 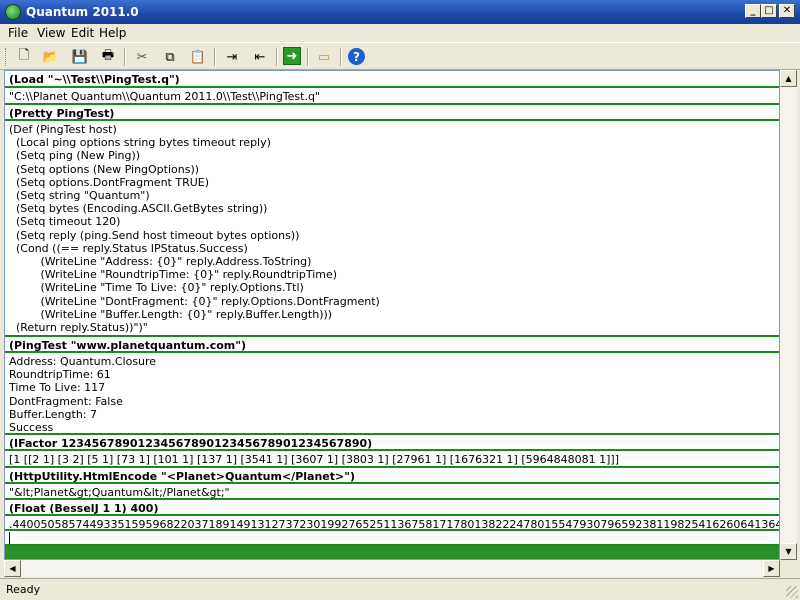 I want to click on menu-edit: Edit, so click(x=82, y=33).